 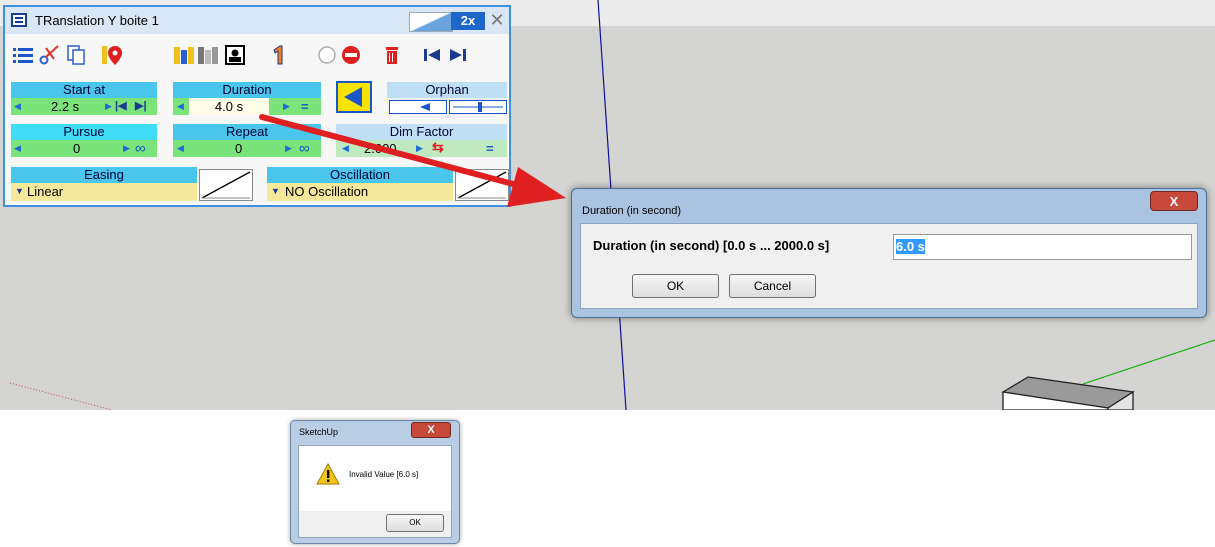 I want to click on ok-button: OK, so click(x=675, y=286).